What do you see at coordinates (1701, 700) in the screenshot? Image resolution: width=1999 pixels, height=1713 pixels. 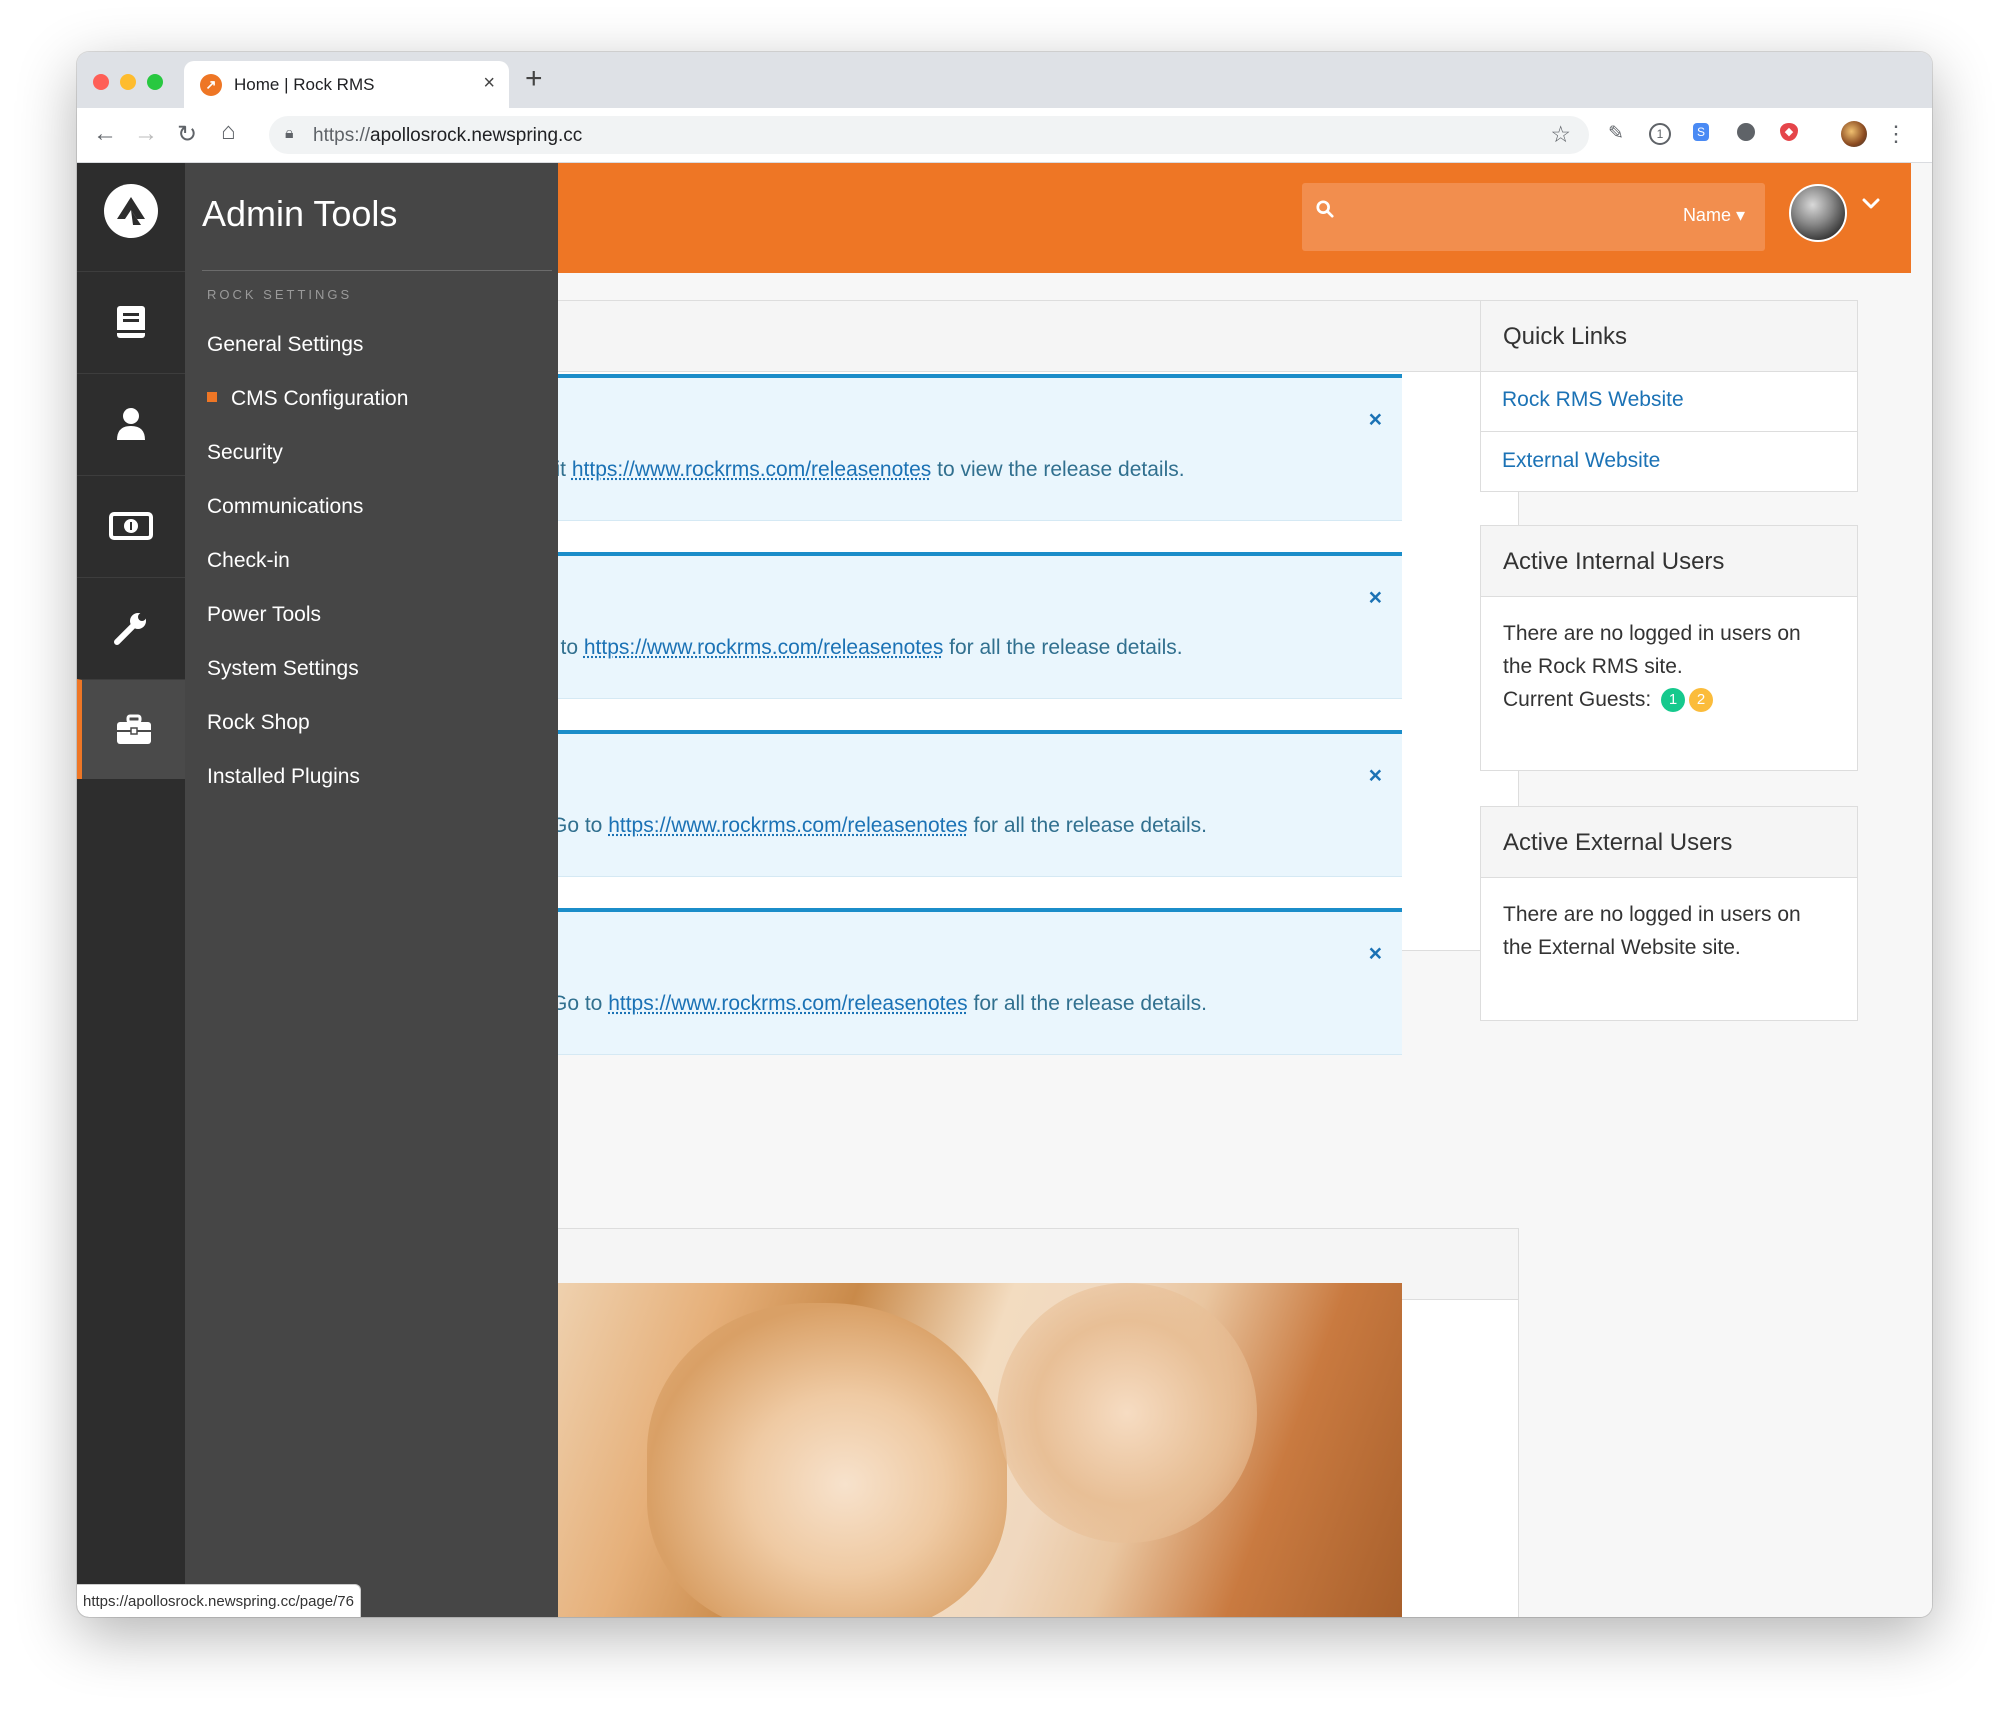 I see `guest-count-badge: 2` at bounding box center [1701, 700].